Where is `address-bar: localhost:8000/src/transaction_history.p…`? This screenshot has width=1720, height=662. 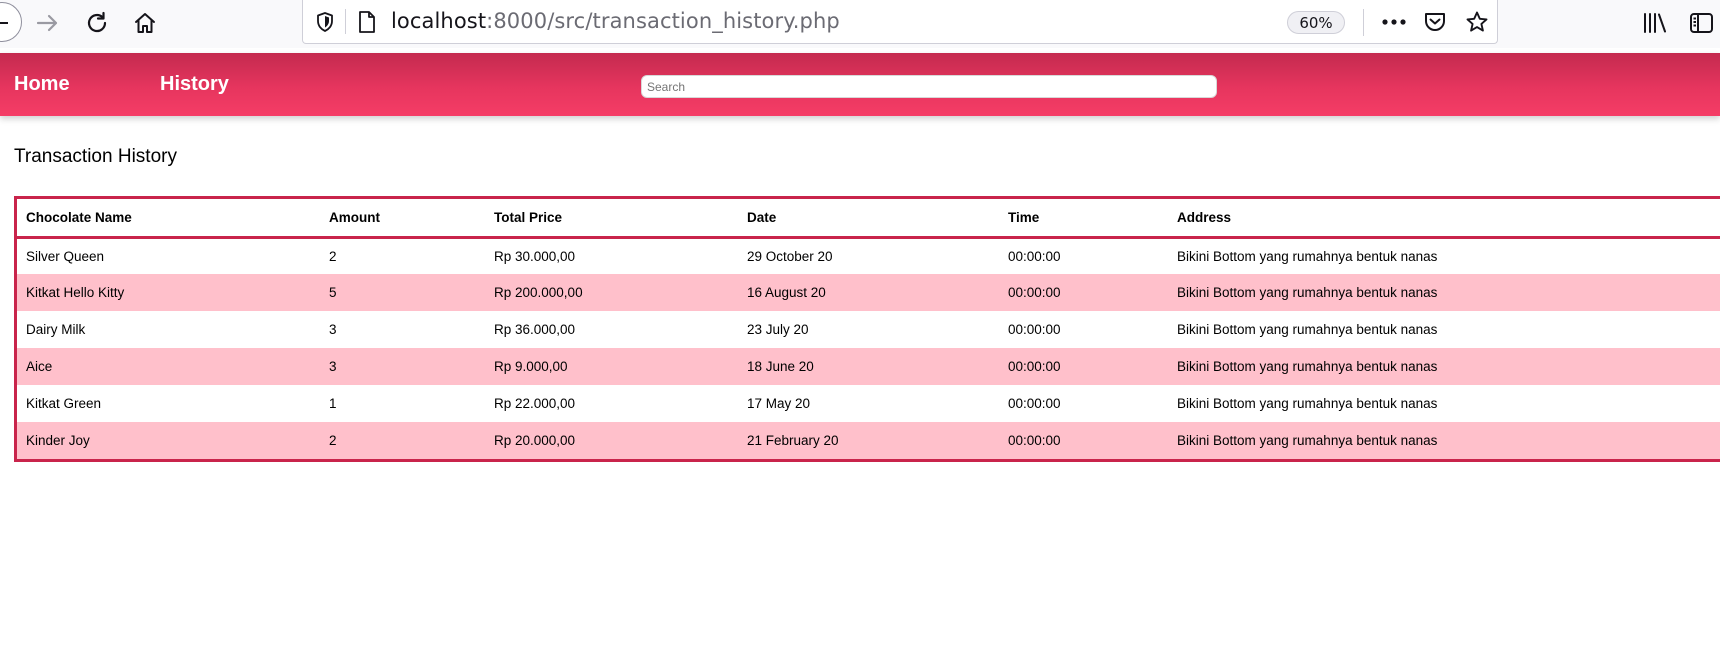 address-bar: localhost:8000/src/transaction_history.p… is located at coordinates (900, 22).